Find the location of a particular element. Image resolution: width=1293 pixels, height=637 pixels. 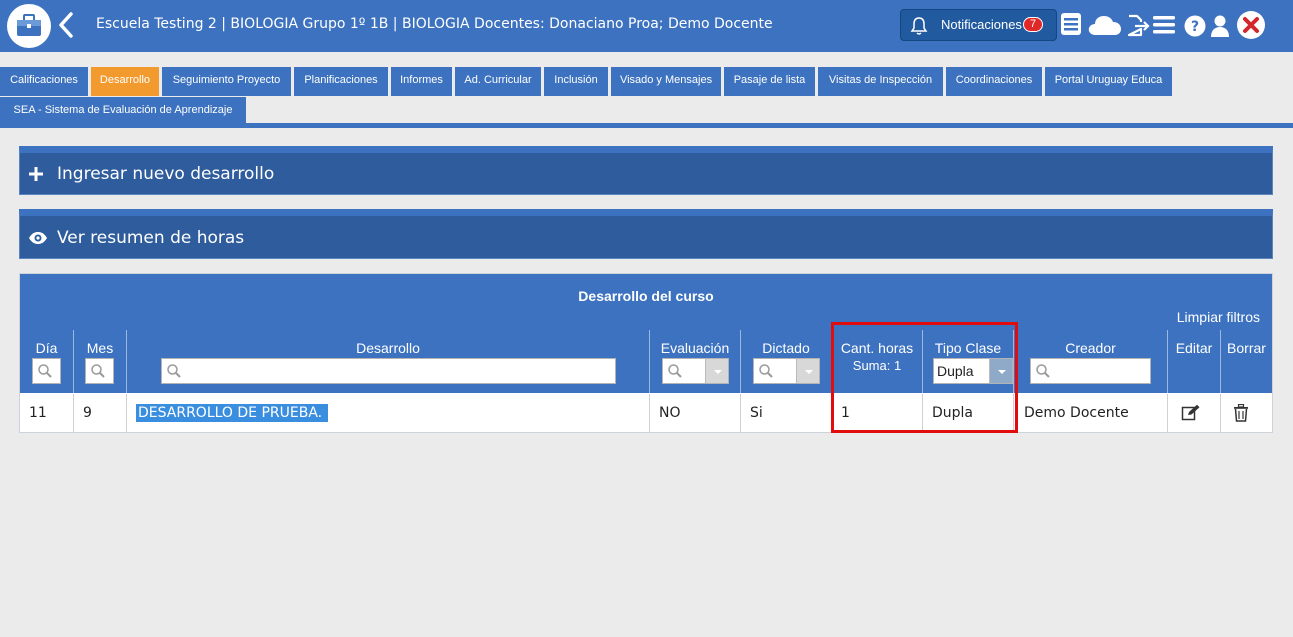

cloud-icon is located at coordinates (1105, 25).